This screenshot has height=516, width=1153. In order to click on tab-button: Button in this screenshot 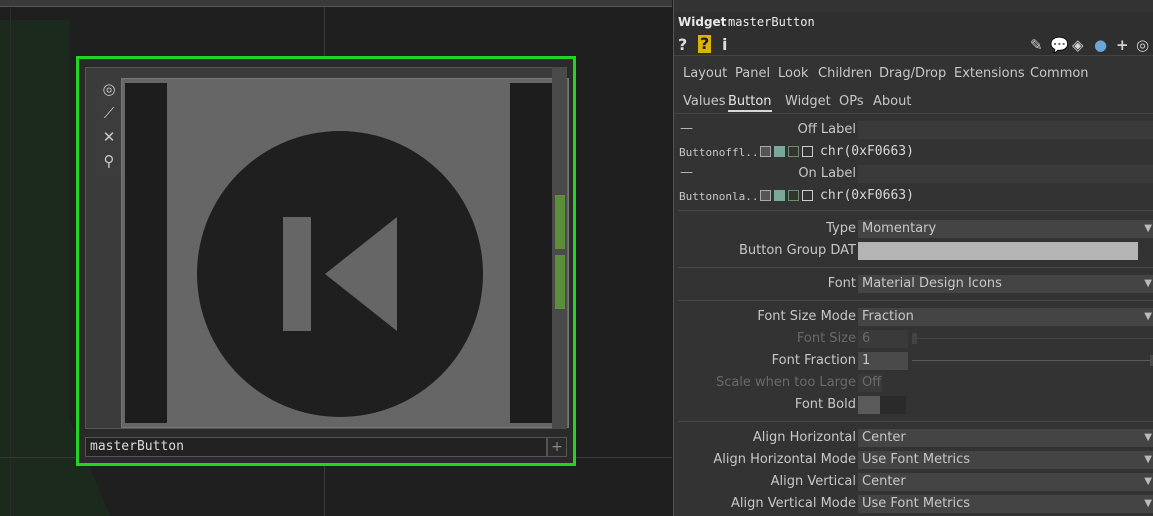, I will do `click(750, 103)`.